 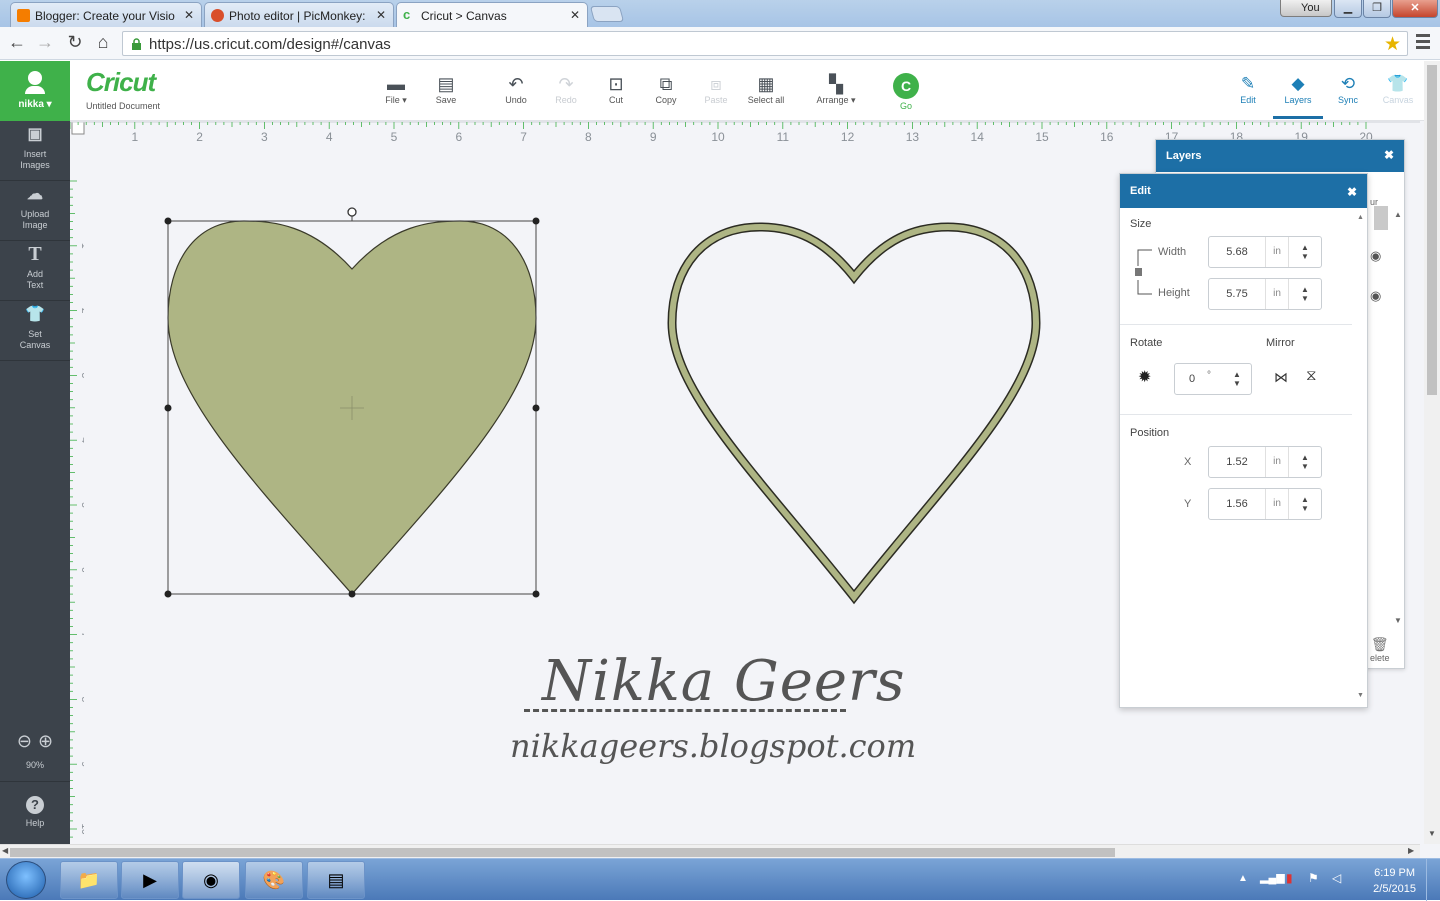 I want to click on y-value: 1.56, so click(x=1237, y=504).